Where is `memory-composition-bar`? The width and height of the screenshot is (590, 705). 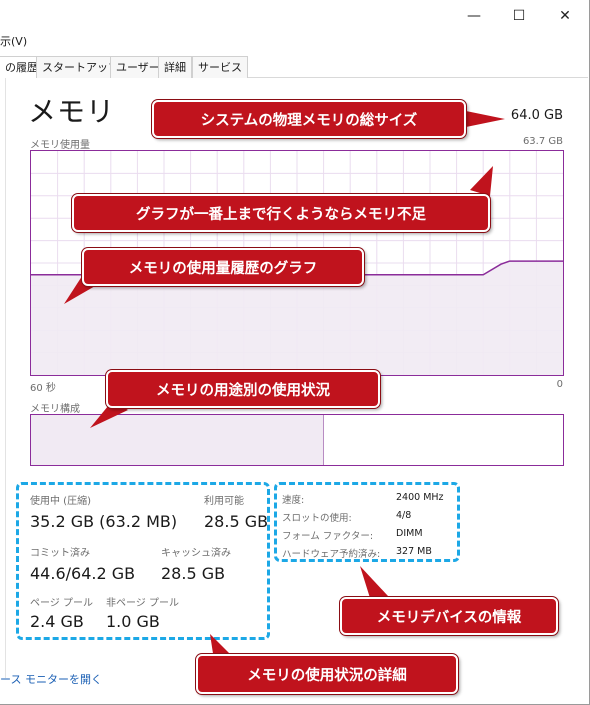 memory-composition-bar is located at coordinates (297, 440).